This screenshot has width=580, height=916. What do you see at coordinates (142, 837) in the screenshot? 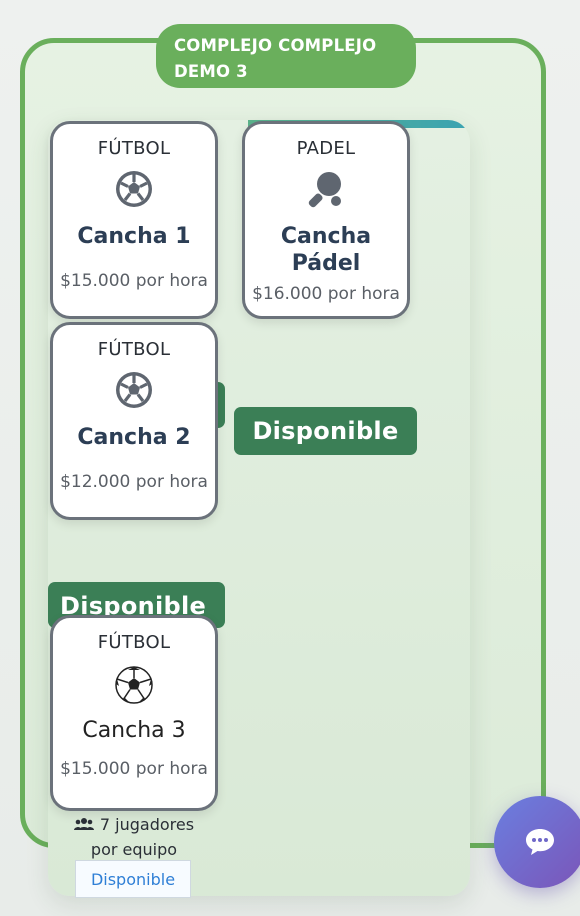
I see `players-text: 7 jugadores por equipo` at bounding box center [142, 837].